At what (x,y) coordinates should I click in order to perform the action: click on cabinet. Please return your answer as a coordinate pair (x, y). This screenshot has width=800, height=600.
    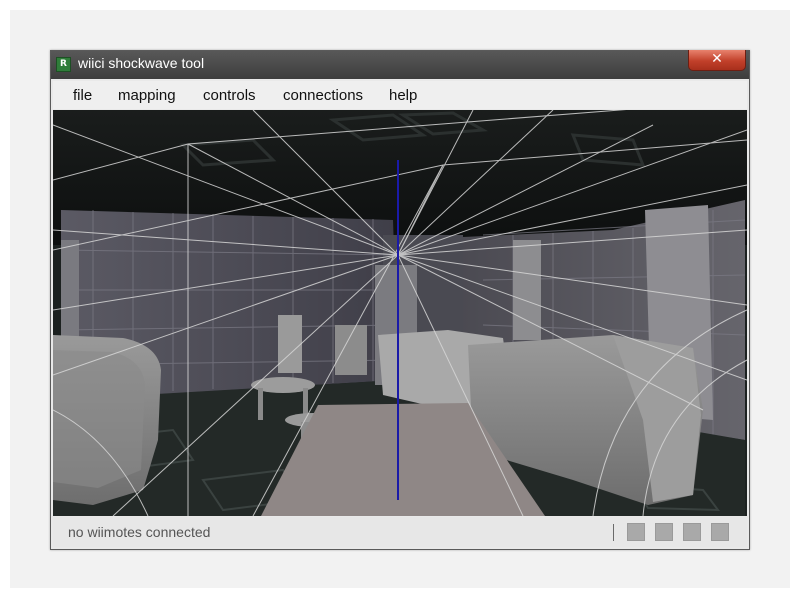
    Looking at the image, I should click on (290, 344).